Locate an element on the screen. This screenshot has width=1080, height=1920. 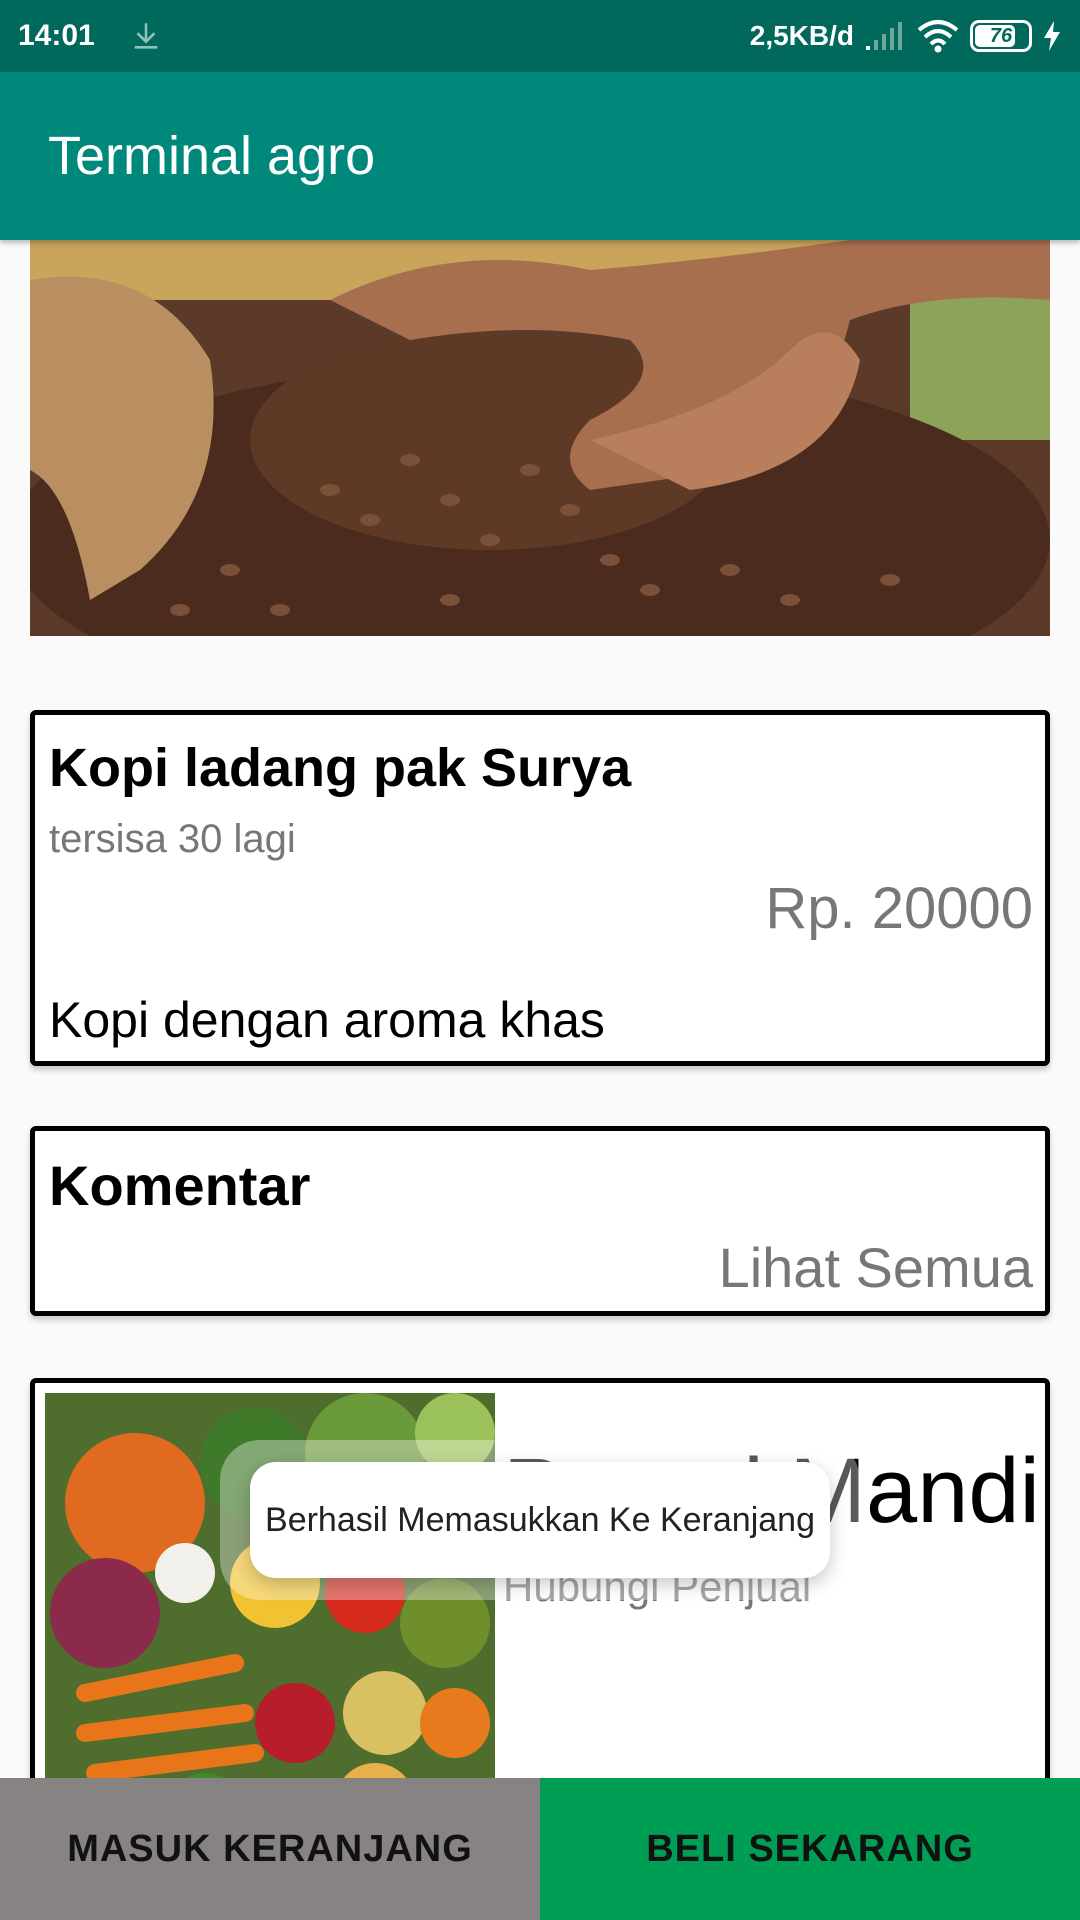
product-price: Rp. 20000 is located at coordinates (899, 908).